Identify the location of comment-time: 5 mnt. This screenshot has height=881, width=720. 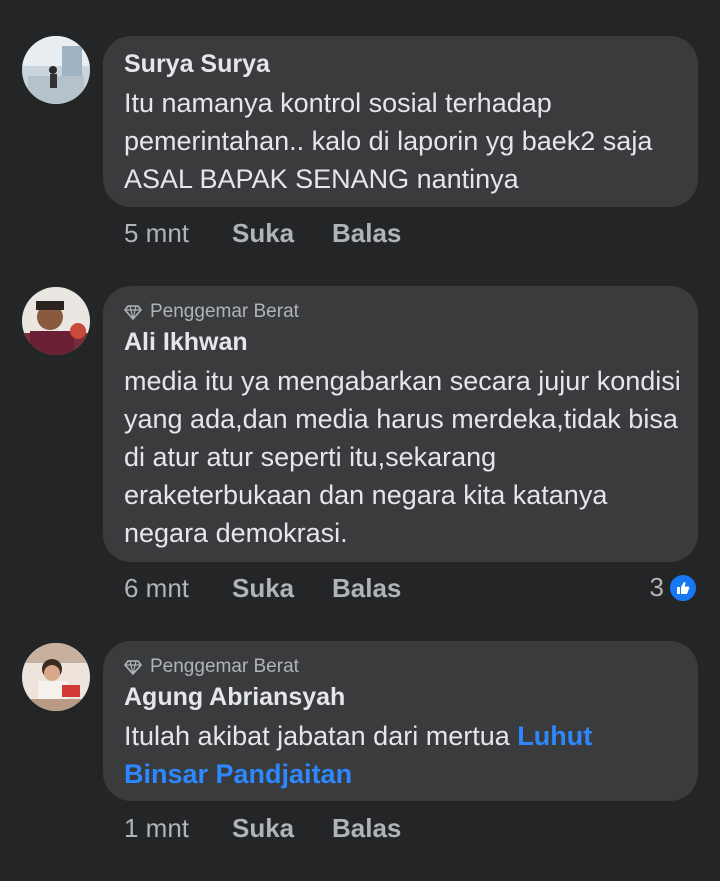
(178, 233).